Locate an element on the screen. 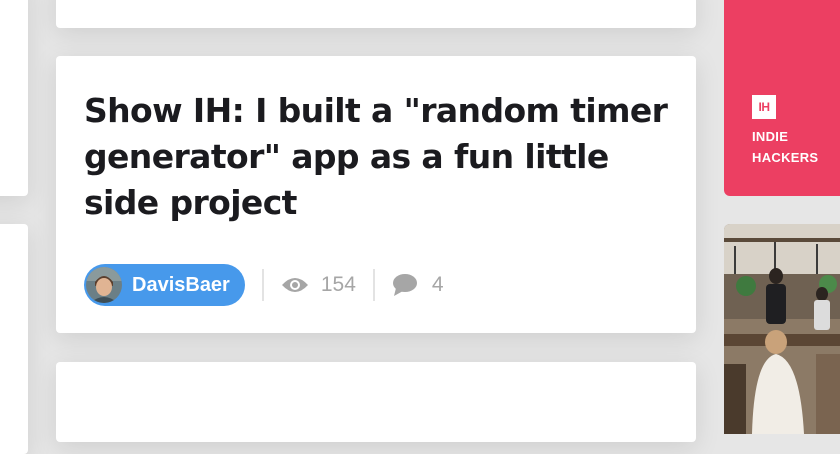  author-pill: DavisBaer is located at coordinates (164, 285).